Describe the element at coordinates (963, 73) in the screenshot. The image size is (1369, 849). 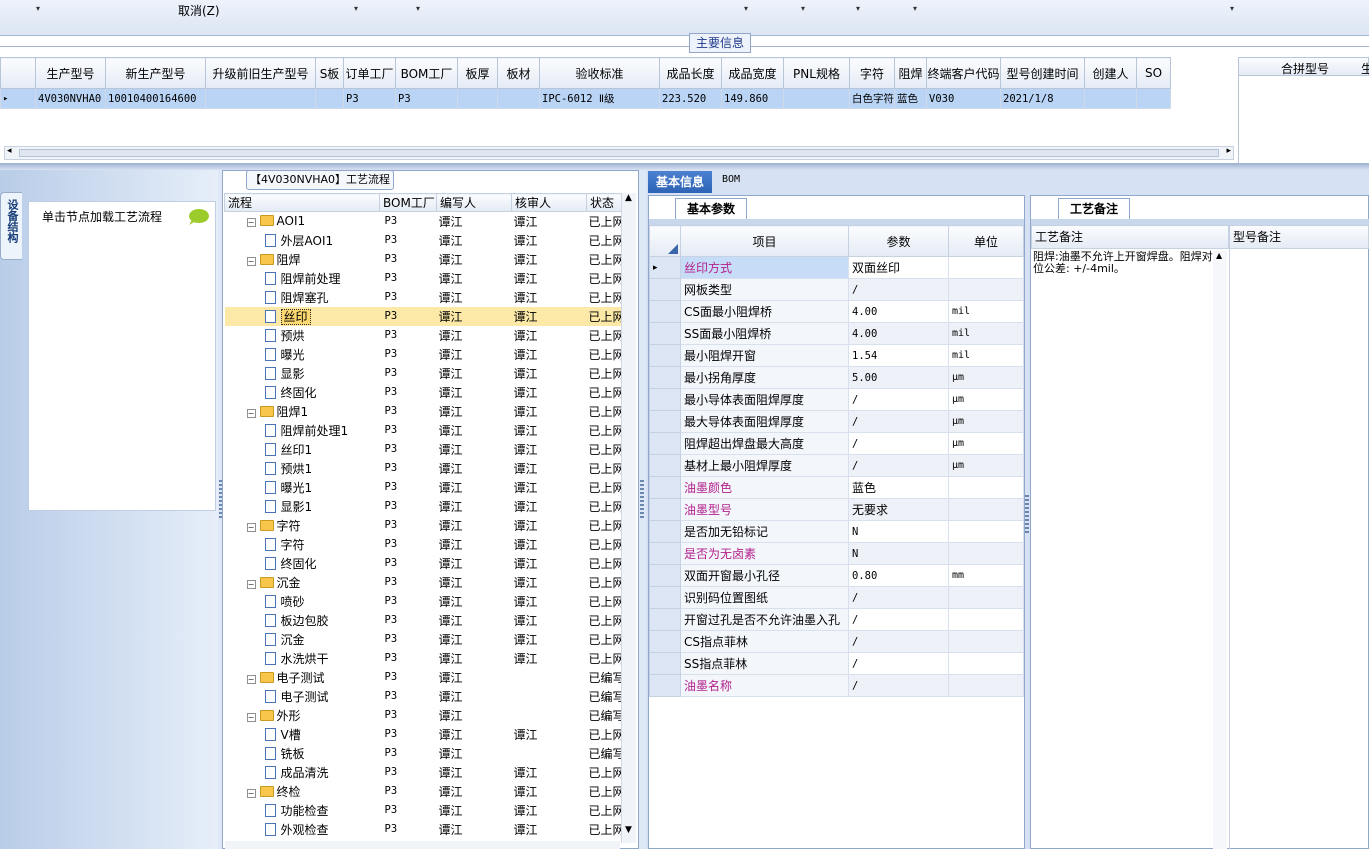
I see `column-header: 终端客户代码` at that location.